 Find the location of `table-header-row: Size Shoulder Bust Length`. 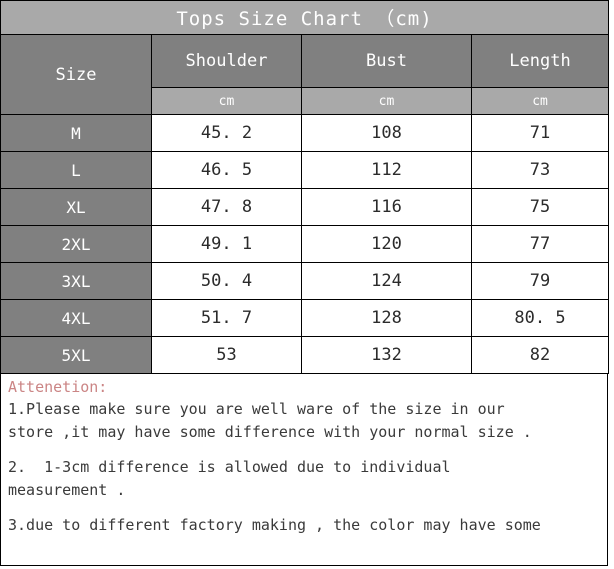

table-header-row: Size Shoulder Bust Length is located at coordinates (305, 74).